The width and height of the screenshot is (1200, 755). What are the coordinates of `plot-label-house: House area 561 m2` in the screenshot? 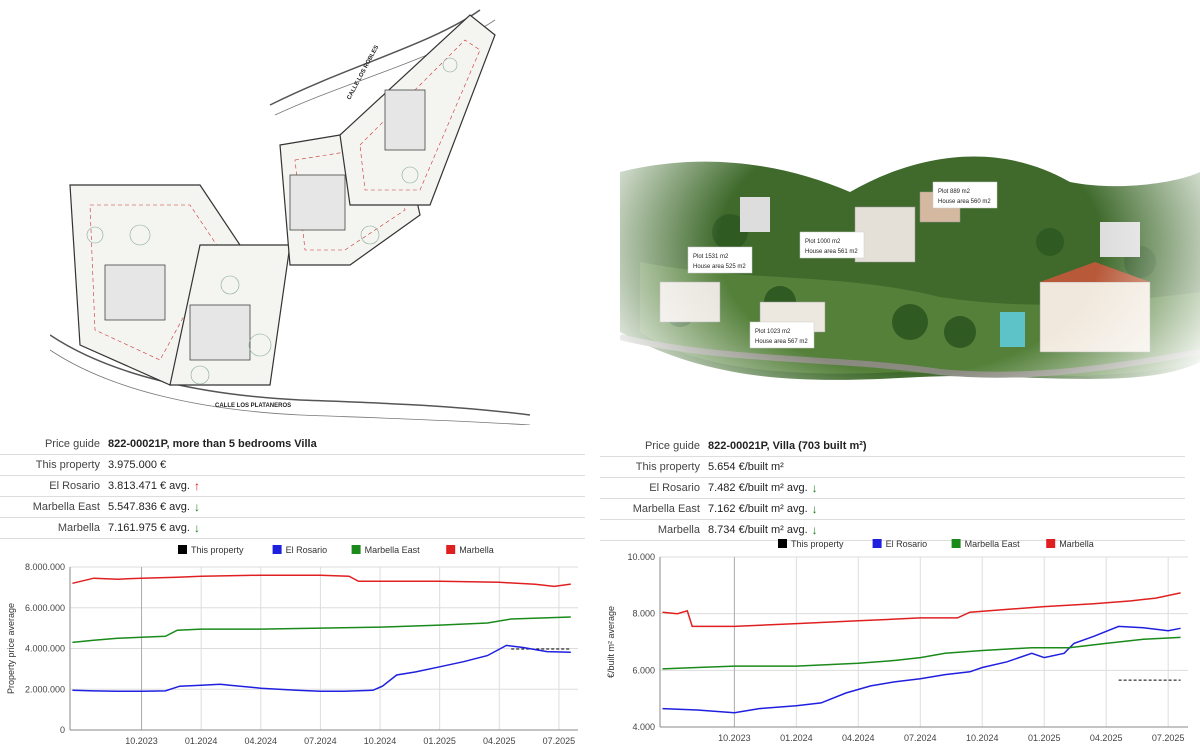 It's located at (831, 252).